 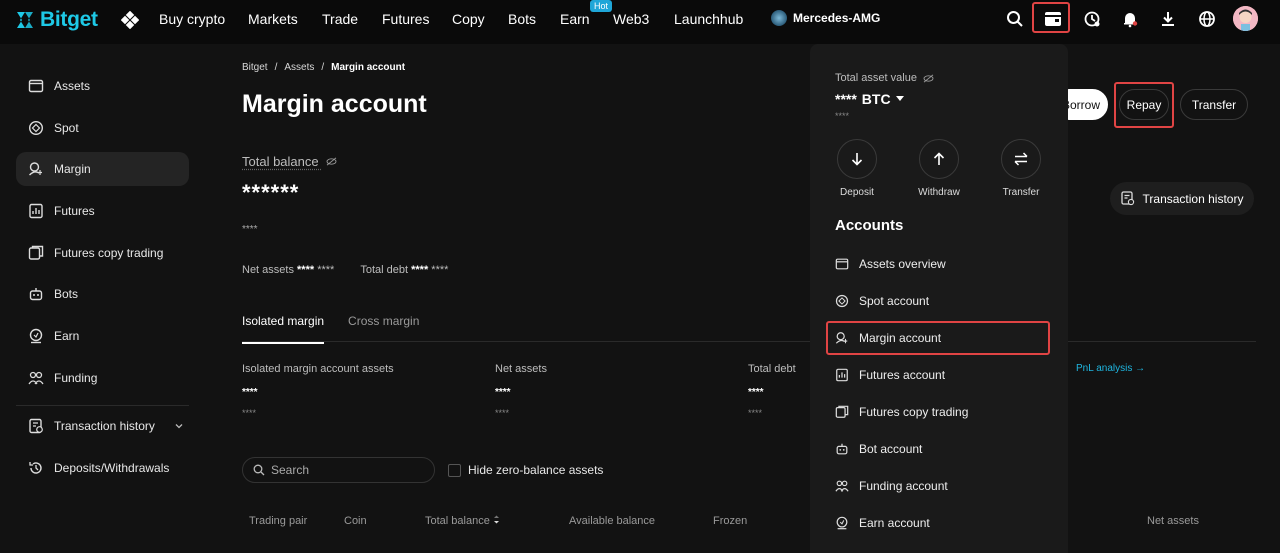 I want to click on partner-label: Mercedes-AMG, so click(x=837, y=18).